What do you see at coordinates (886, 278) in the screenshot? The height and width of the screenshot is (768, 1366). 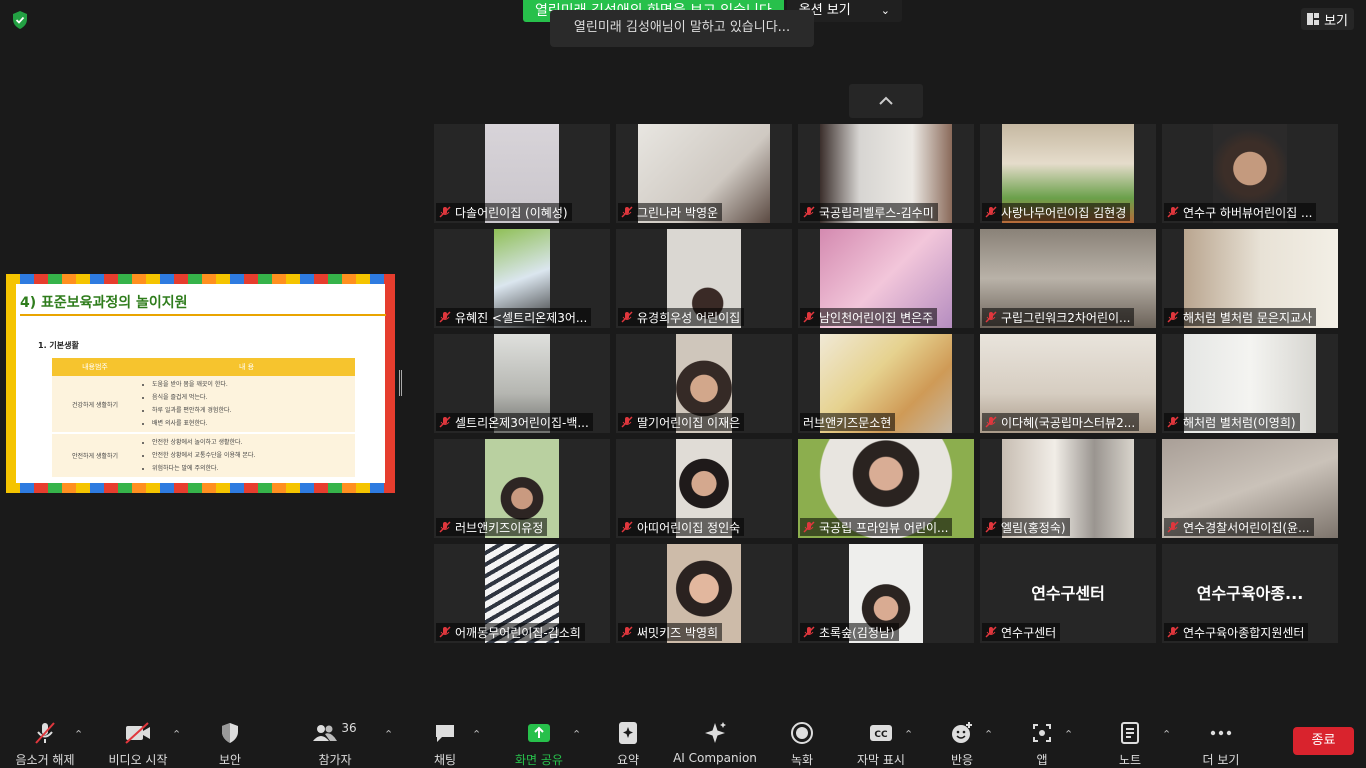 I see `participant-tile: 남인천어린이집 변은주` at bounding box center [886, 278].